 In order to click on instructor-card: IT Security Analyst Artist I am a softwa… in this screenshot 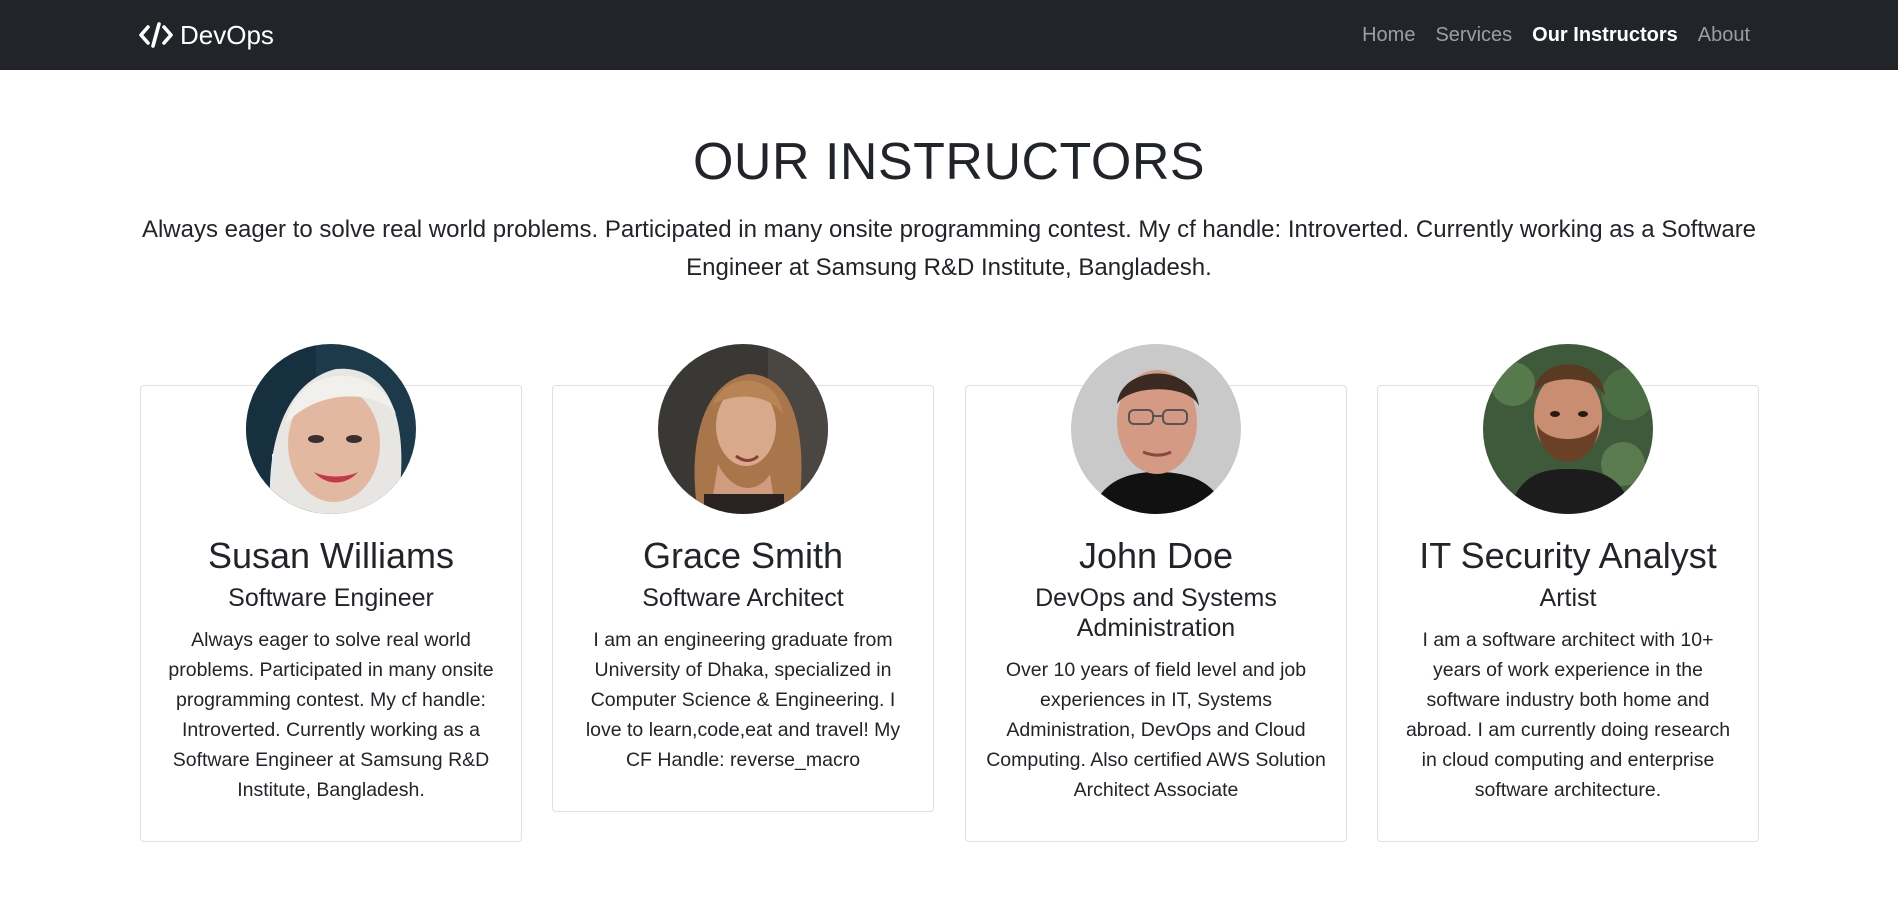, I will do `click(1568, 593)`.